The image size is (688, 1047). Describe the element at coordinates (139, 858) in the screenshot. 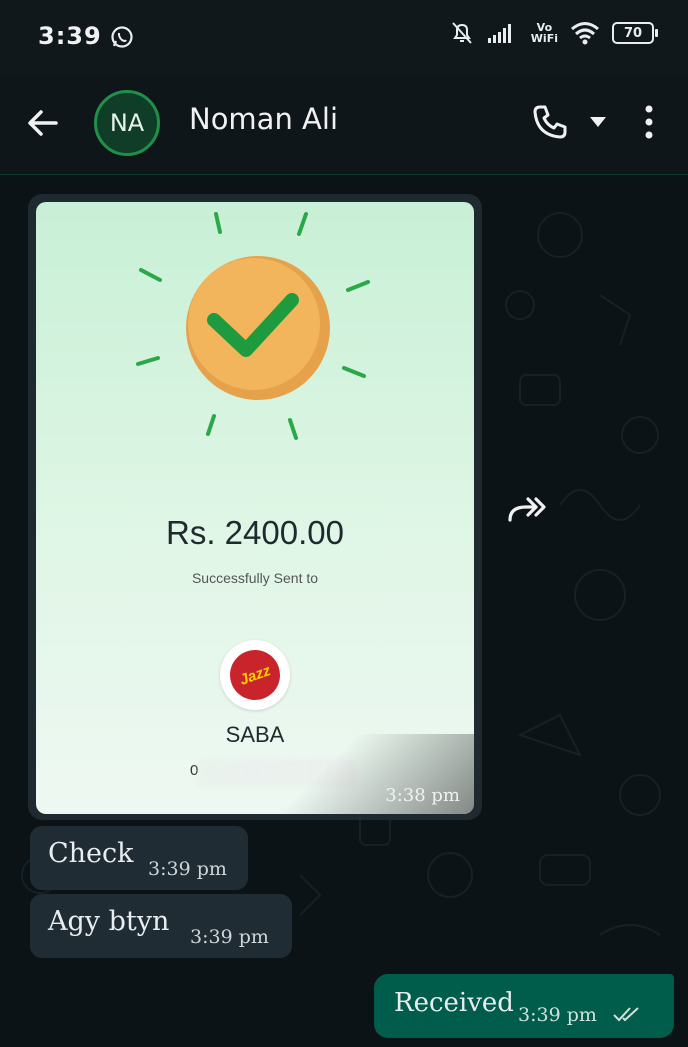

I see `message-bubble-incoming: Check 3:39 pm` at that location.